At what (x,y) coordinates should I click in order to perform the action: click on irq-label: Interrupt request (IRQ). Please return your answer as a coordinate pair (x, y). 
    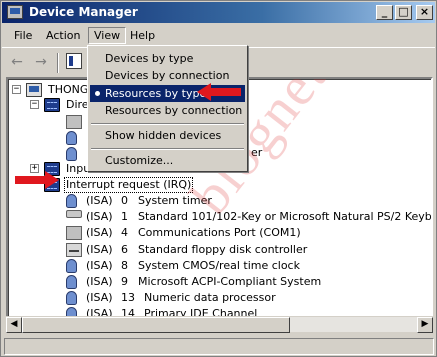
    Looking at the image, I should click on (129, 185).